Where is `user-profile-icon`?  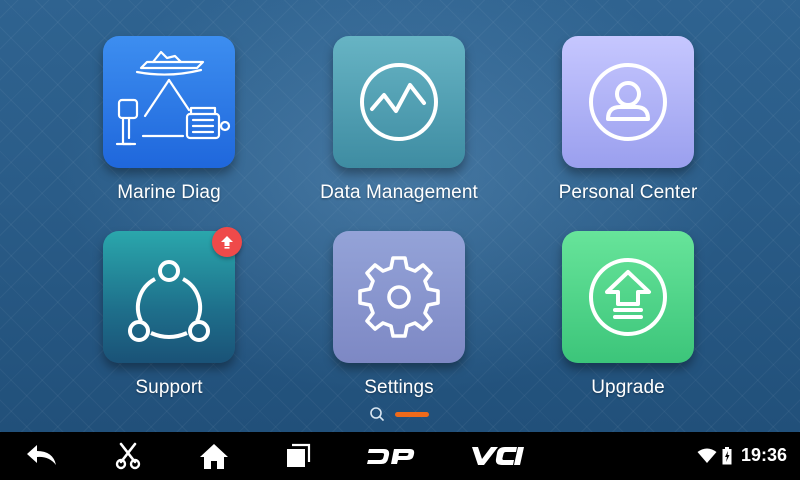
user-profile-icon is located at coordinates (628, 102).